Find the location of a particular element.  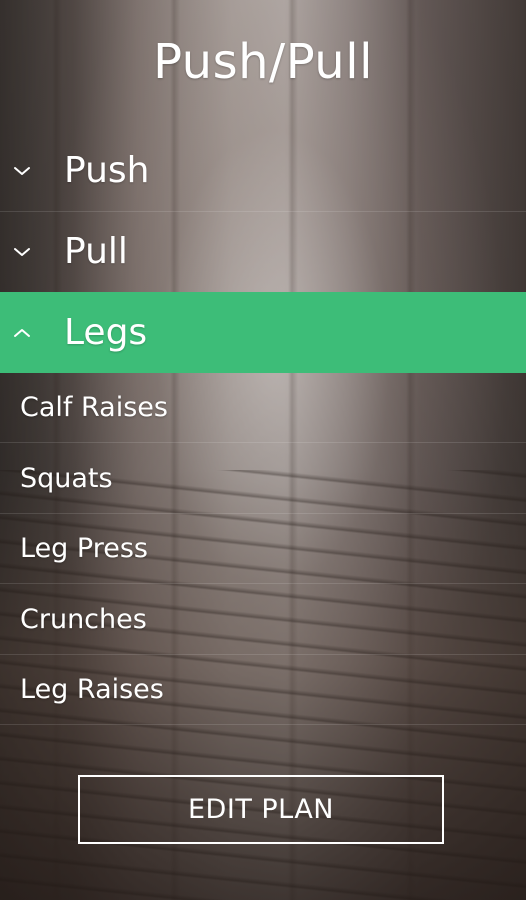

group-label: Legs is located at coordinates (106, 332).